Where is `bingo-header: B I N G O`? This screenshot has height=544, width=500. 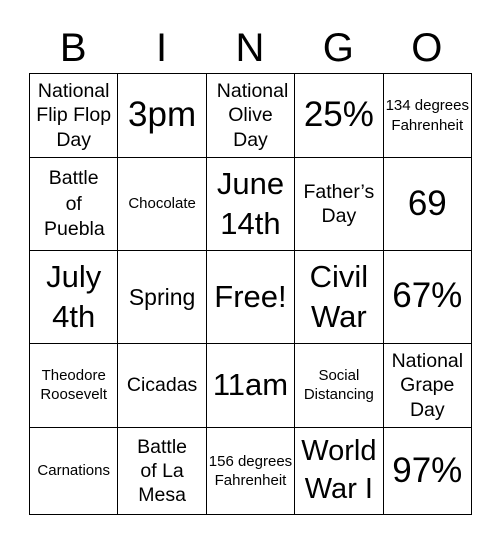 bingo-header: B I N G O is located at coordinates (250, 48).